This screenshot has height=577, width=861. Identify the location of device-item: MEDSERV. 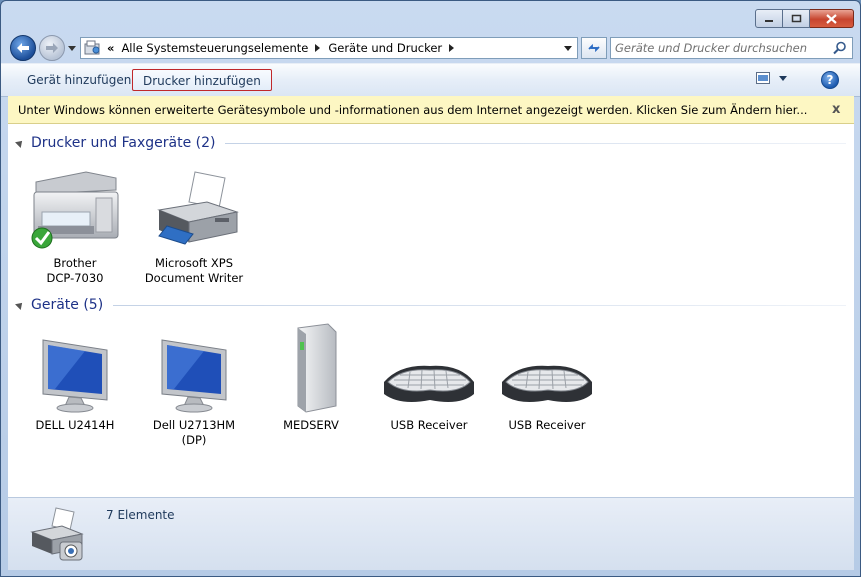
(311, 378).